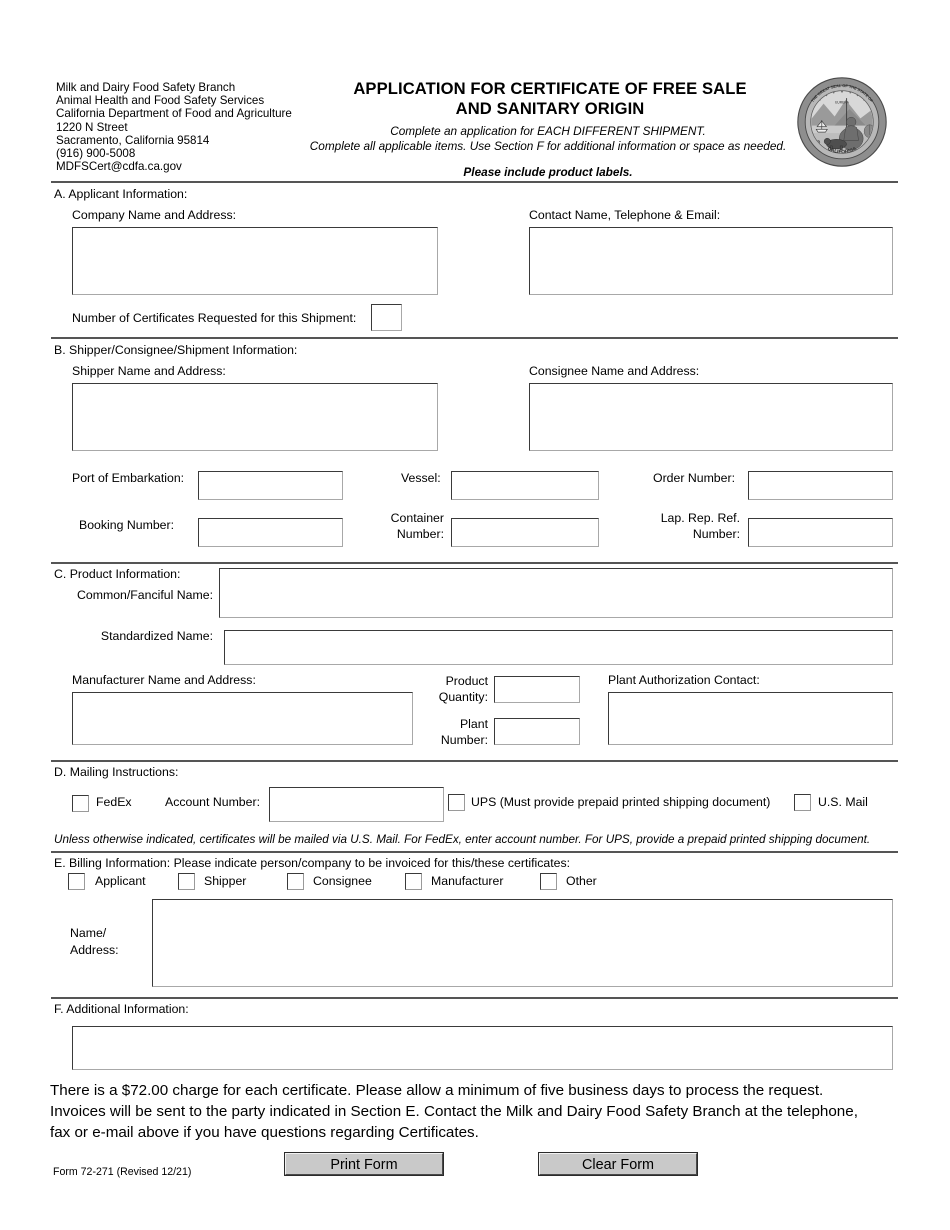  What do you see at coordinates (127, 525) in the screenshot?
I see `booking-number-label: Booking Number:` at bounding box center [127, 525].